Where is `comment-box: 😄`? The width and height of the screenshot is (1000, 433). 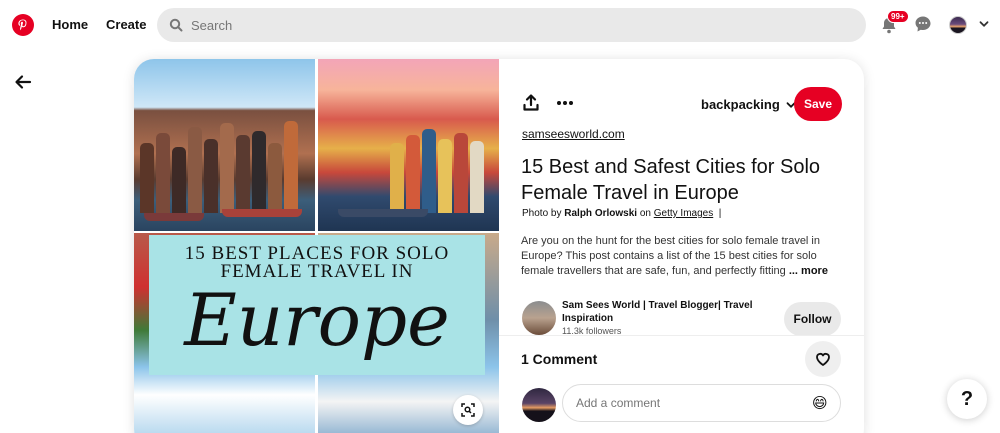 comment-box: 😄 is located at coordinates (701, 403).